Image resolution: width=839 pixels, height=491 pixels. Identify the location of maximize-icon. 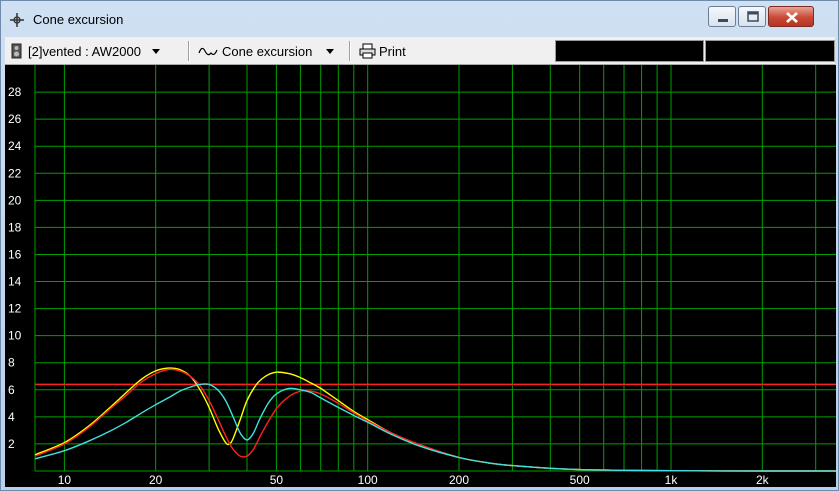
(753, 16).